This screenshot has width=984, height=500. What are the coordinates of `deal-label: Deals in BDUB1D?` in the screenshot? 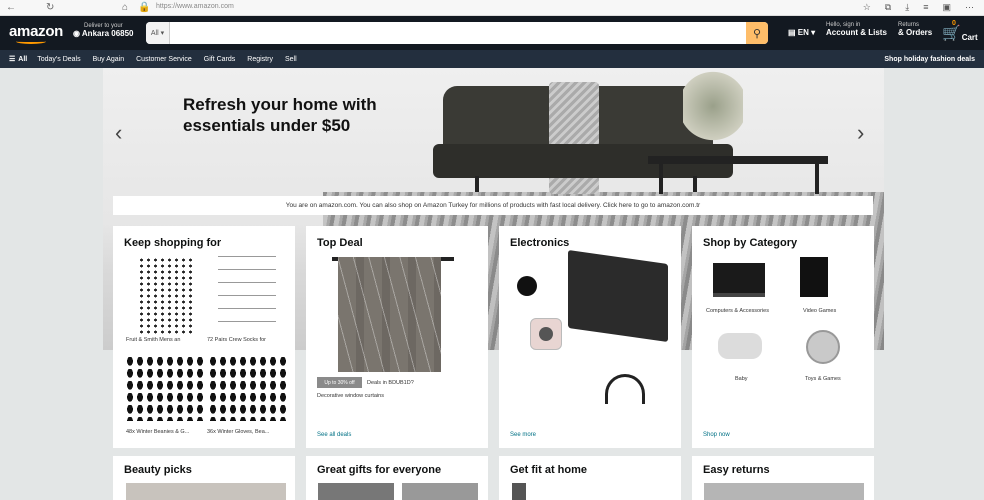 It's located at (390, 383).